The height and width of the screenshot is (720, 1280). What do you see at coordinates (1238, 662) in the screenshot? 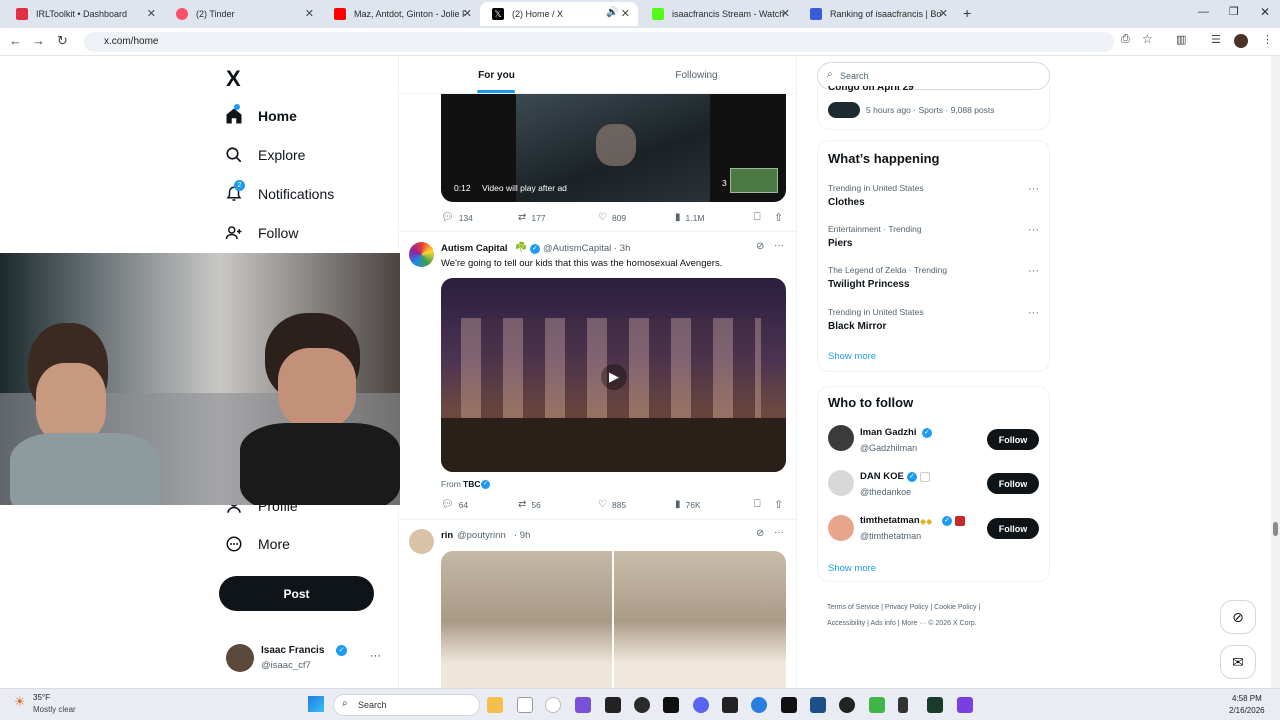
I see `messages-envelope-icon: ✉` at bounding box center [1238, 662].